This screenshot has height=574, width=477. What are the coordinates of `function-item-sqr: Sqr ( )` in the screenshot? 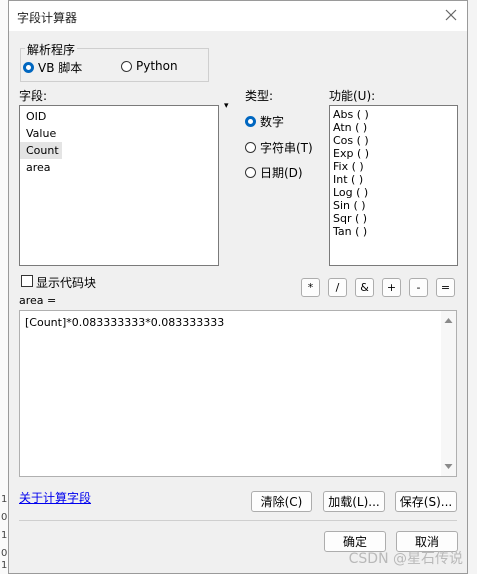 It's located at (393, 218).